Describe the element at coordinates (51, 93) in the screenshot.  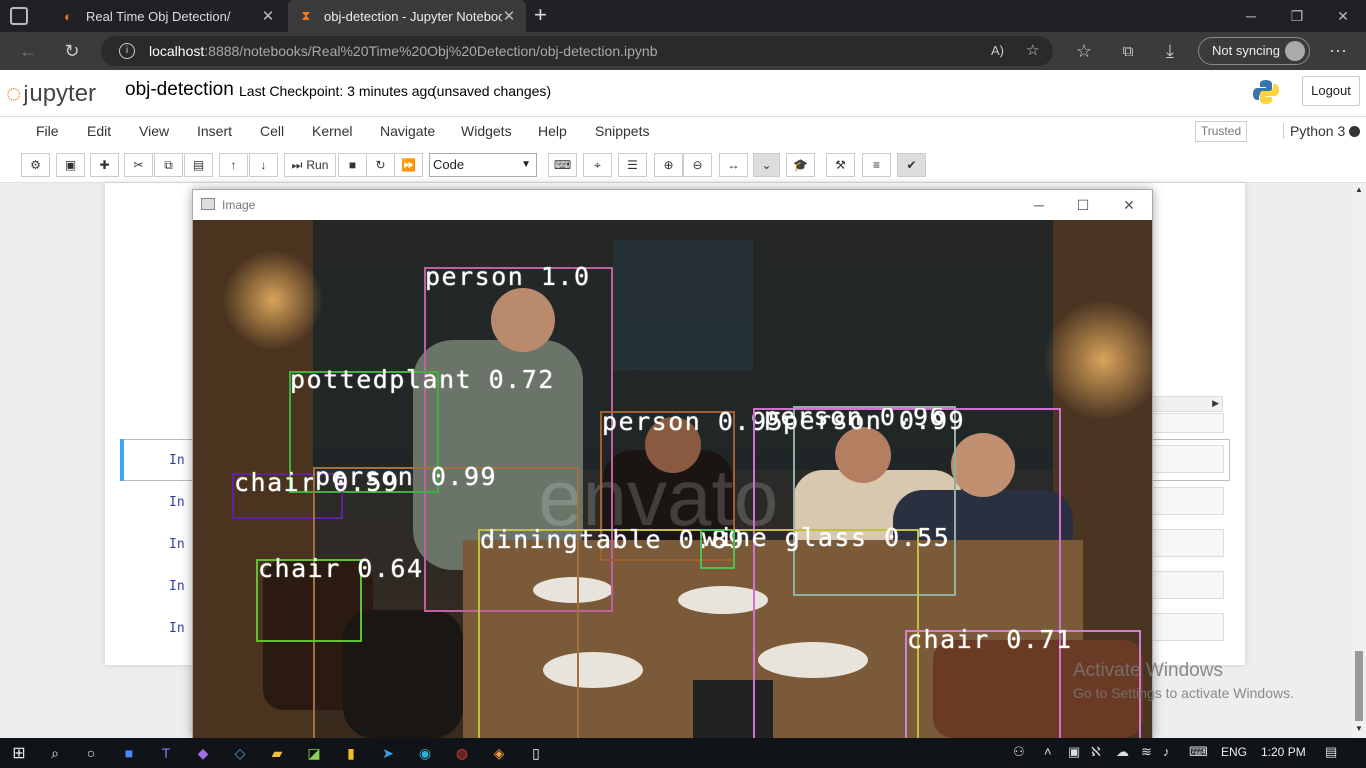
I see `jupyter-logo: ◌ j upyter` at that location.